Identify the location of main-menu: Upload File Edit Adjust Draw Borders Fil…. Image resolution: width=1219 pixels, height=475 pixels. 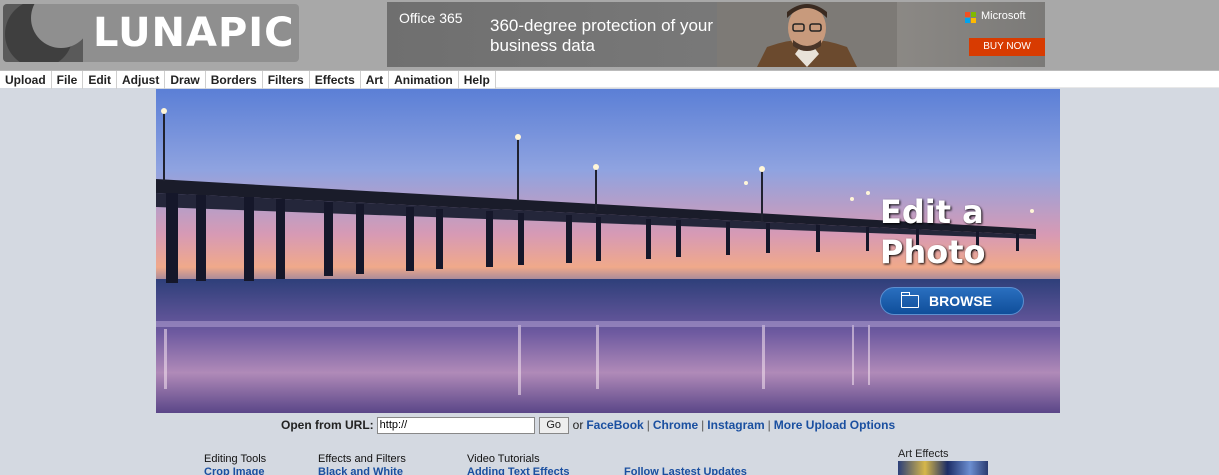
(609, 79).